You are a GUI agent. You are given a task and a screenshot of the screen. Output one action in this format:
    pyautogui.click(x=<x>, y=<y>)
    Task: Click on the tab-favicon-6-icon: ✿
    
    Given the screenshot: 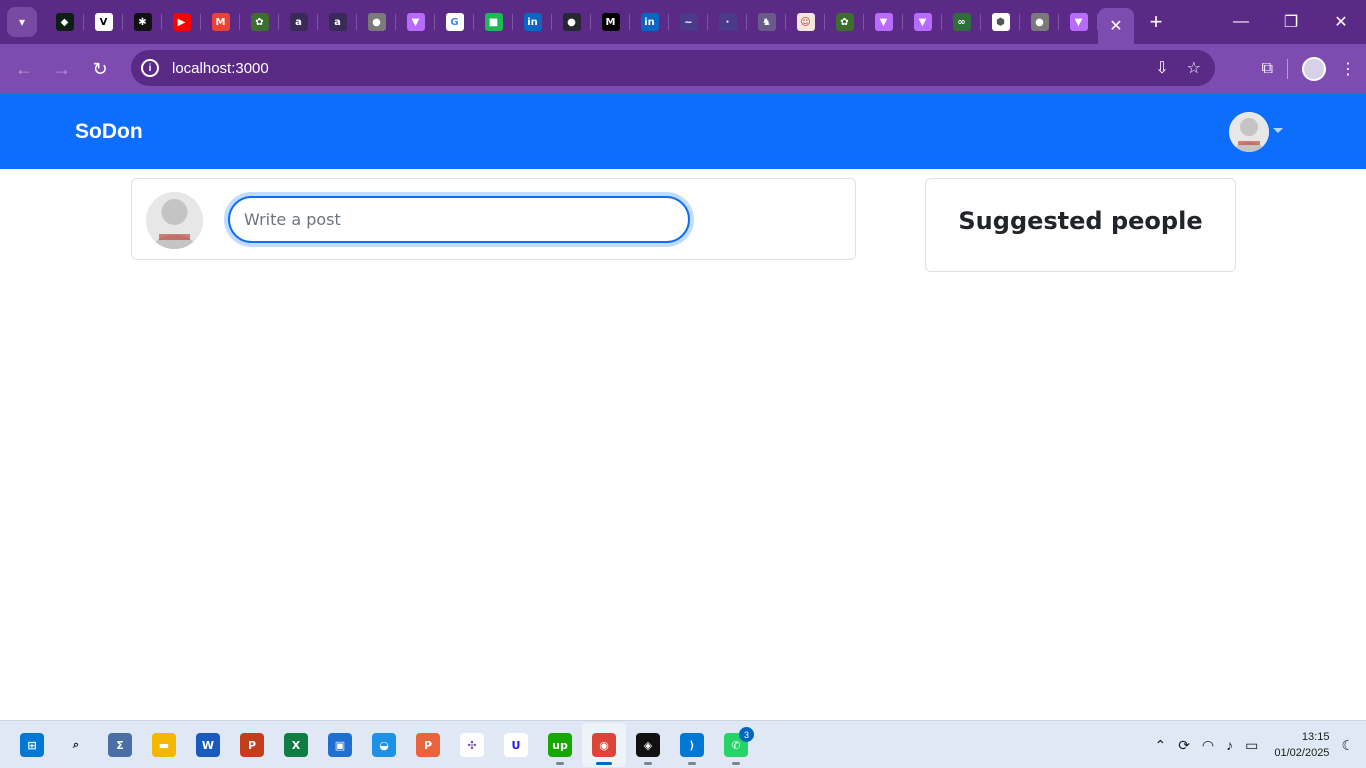 What is the action you would take?
    pyautogui.click(x=259, y=22)
    